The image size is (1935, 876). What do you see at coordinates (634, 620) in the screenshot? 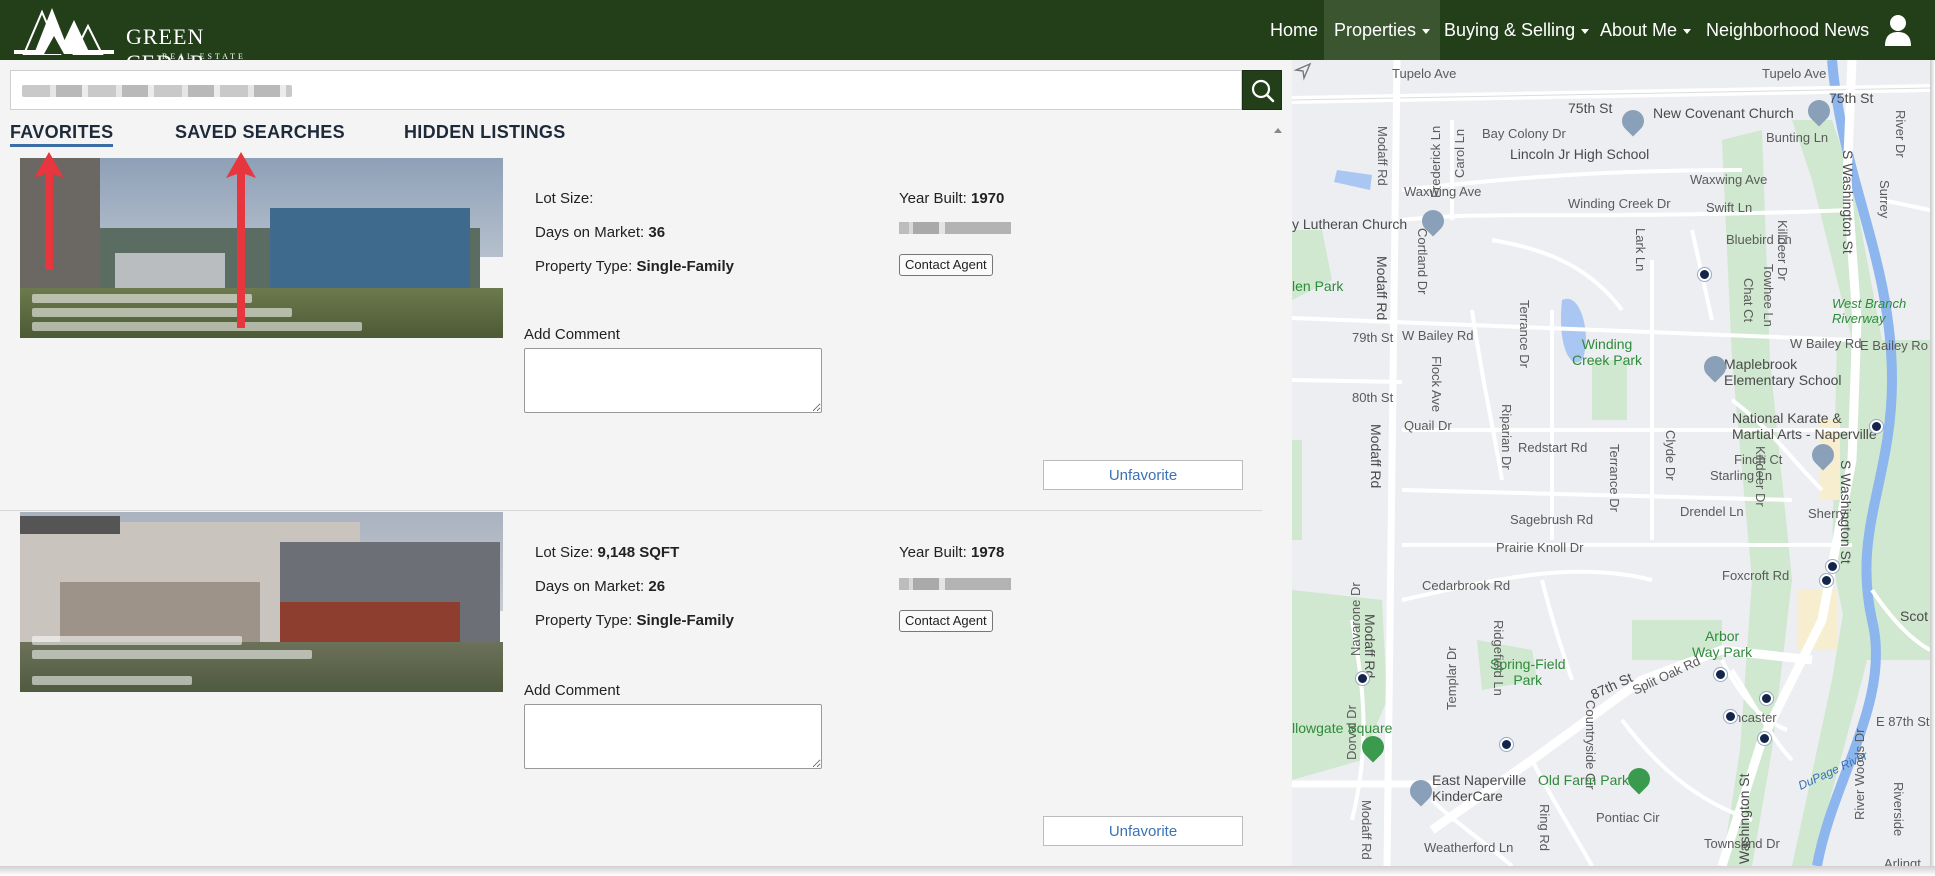
I see `property-type-field: Property Type: Single-Family` at bounding box center [634, 620].